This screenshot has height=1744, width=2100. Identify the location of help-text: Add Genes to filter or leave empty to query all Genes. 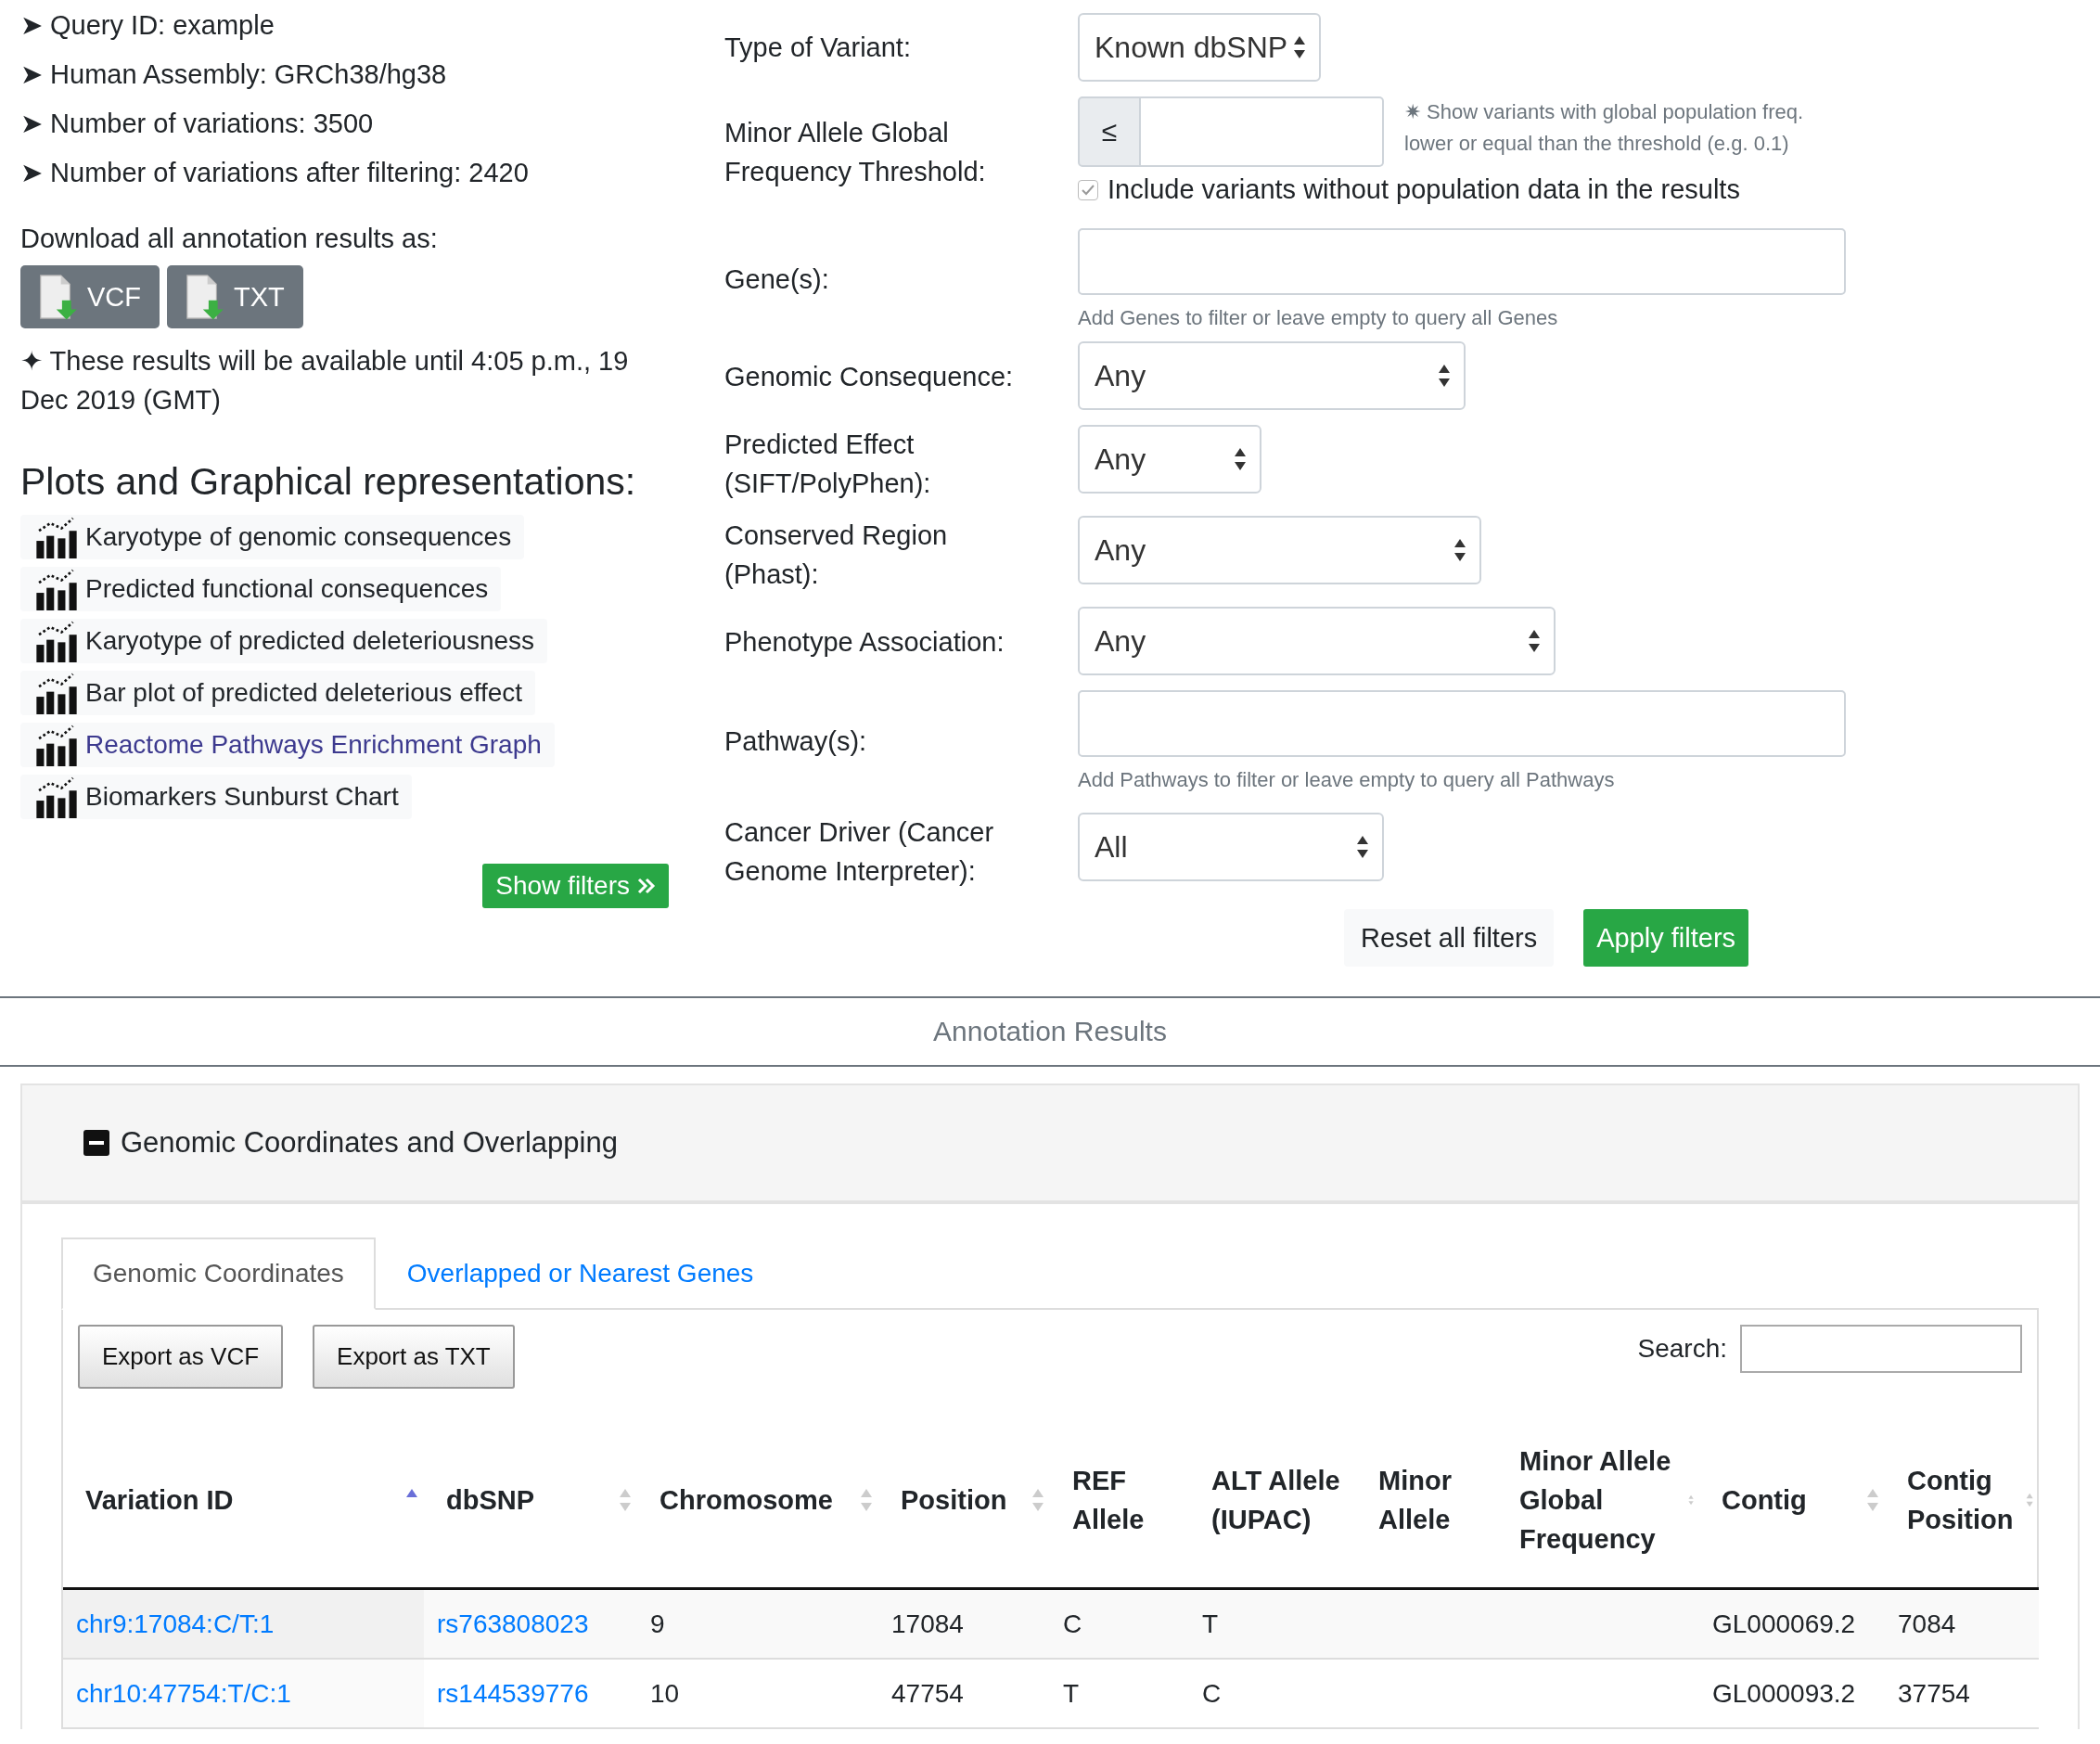
(1318, 318).